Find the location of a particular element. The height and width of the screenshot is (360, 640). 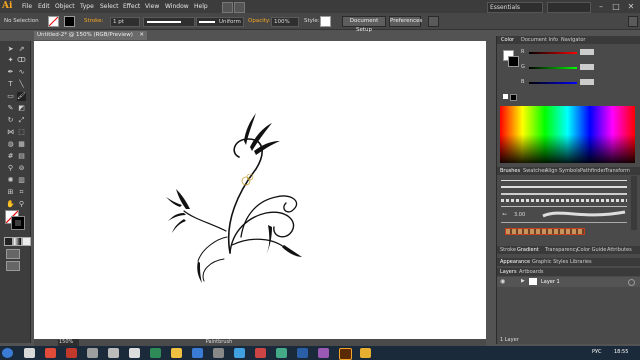

tab-brushes: Brushes is located at coordinates (510, 171).